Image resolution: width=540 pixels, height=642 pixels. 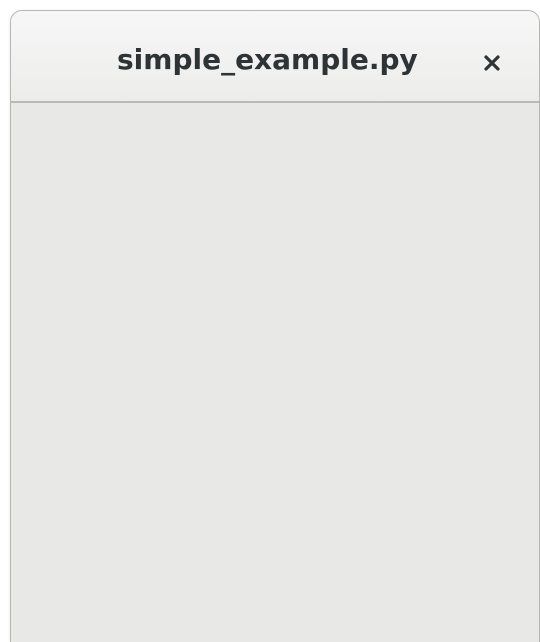 I want to click on close-button, so click(x=491, y=62).